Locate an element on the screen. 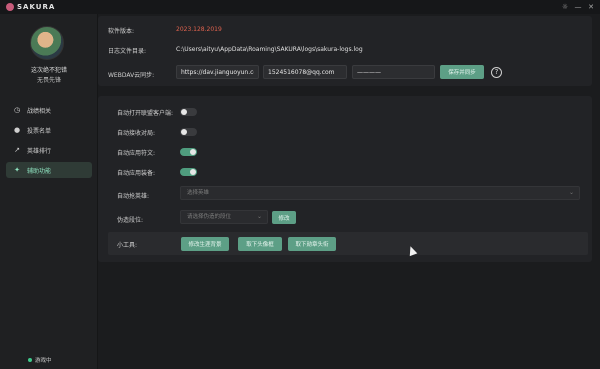 This screenshot has width=600, height=369. auto-apply-runes-toggle is located at coordinates (188, 152).